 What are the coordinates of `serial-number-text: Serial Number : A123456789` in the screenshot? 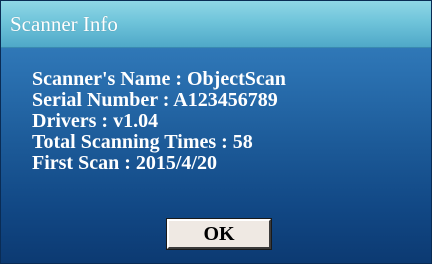 It's located at (155, 100).